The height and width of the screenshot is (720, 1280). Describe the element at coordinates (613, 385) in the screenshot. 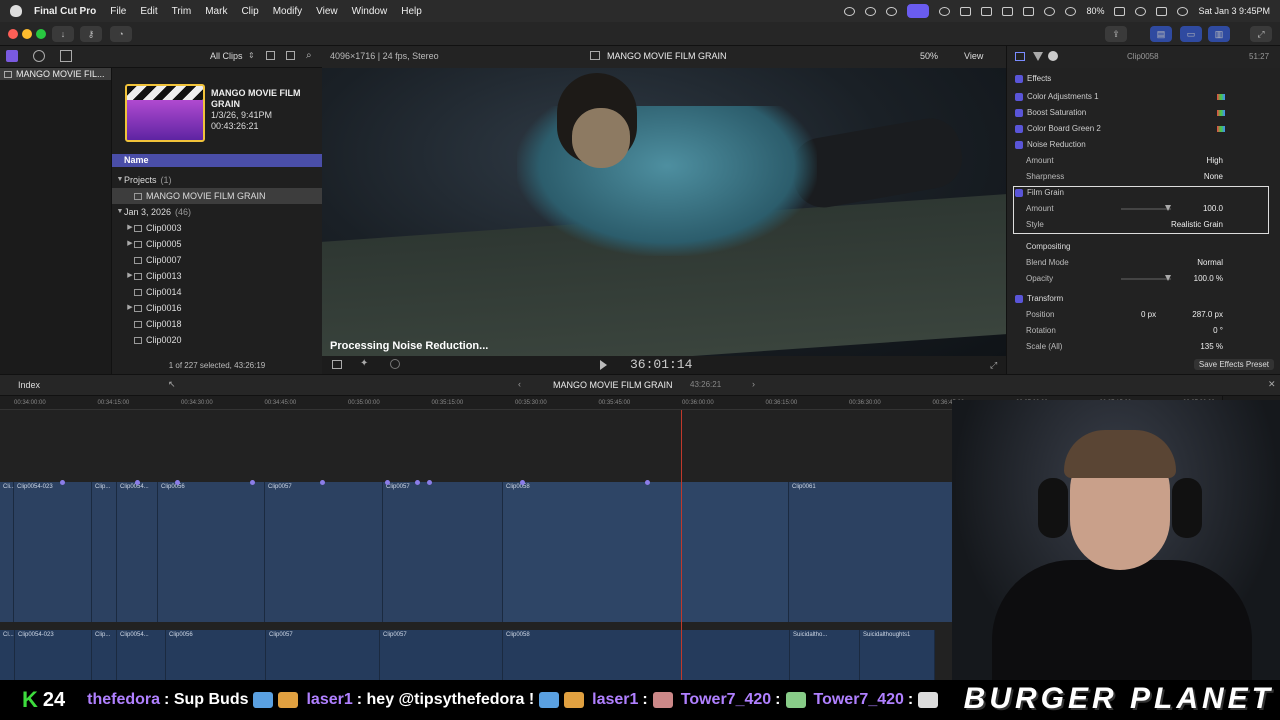

I see `timeline-project-name: MANGO MOVIE FILM GRAIN` at that location.